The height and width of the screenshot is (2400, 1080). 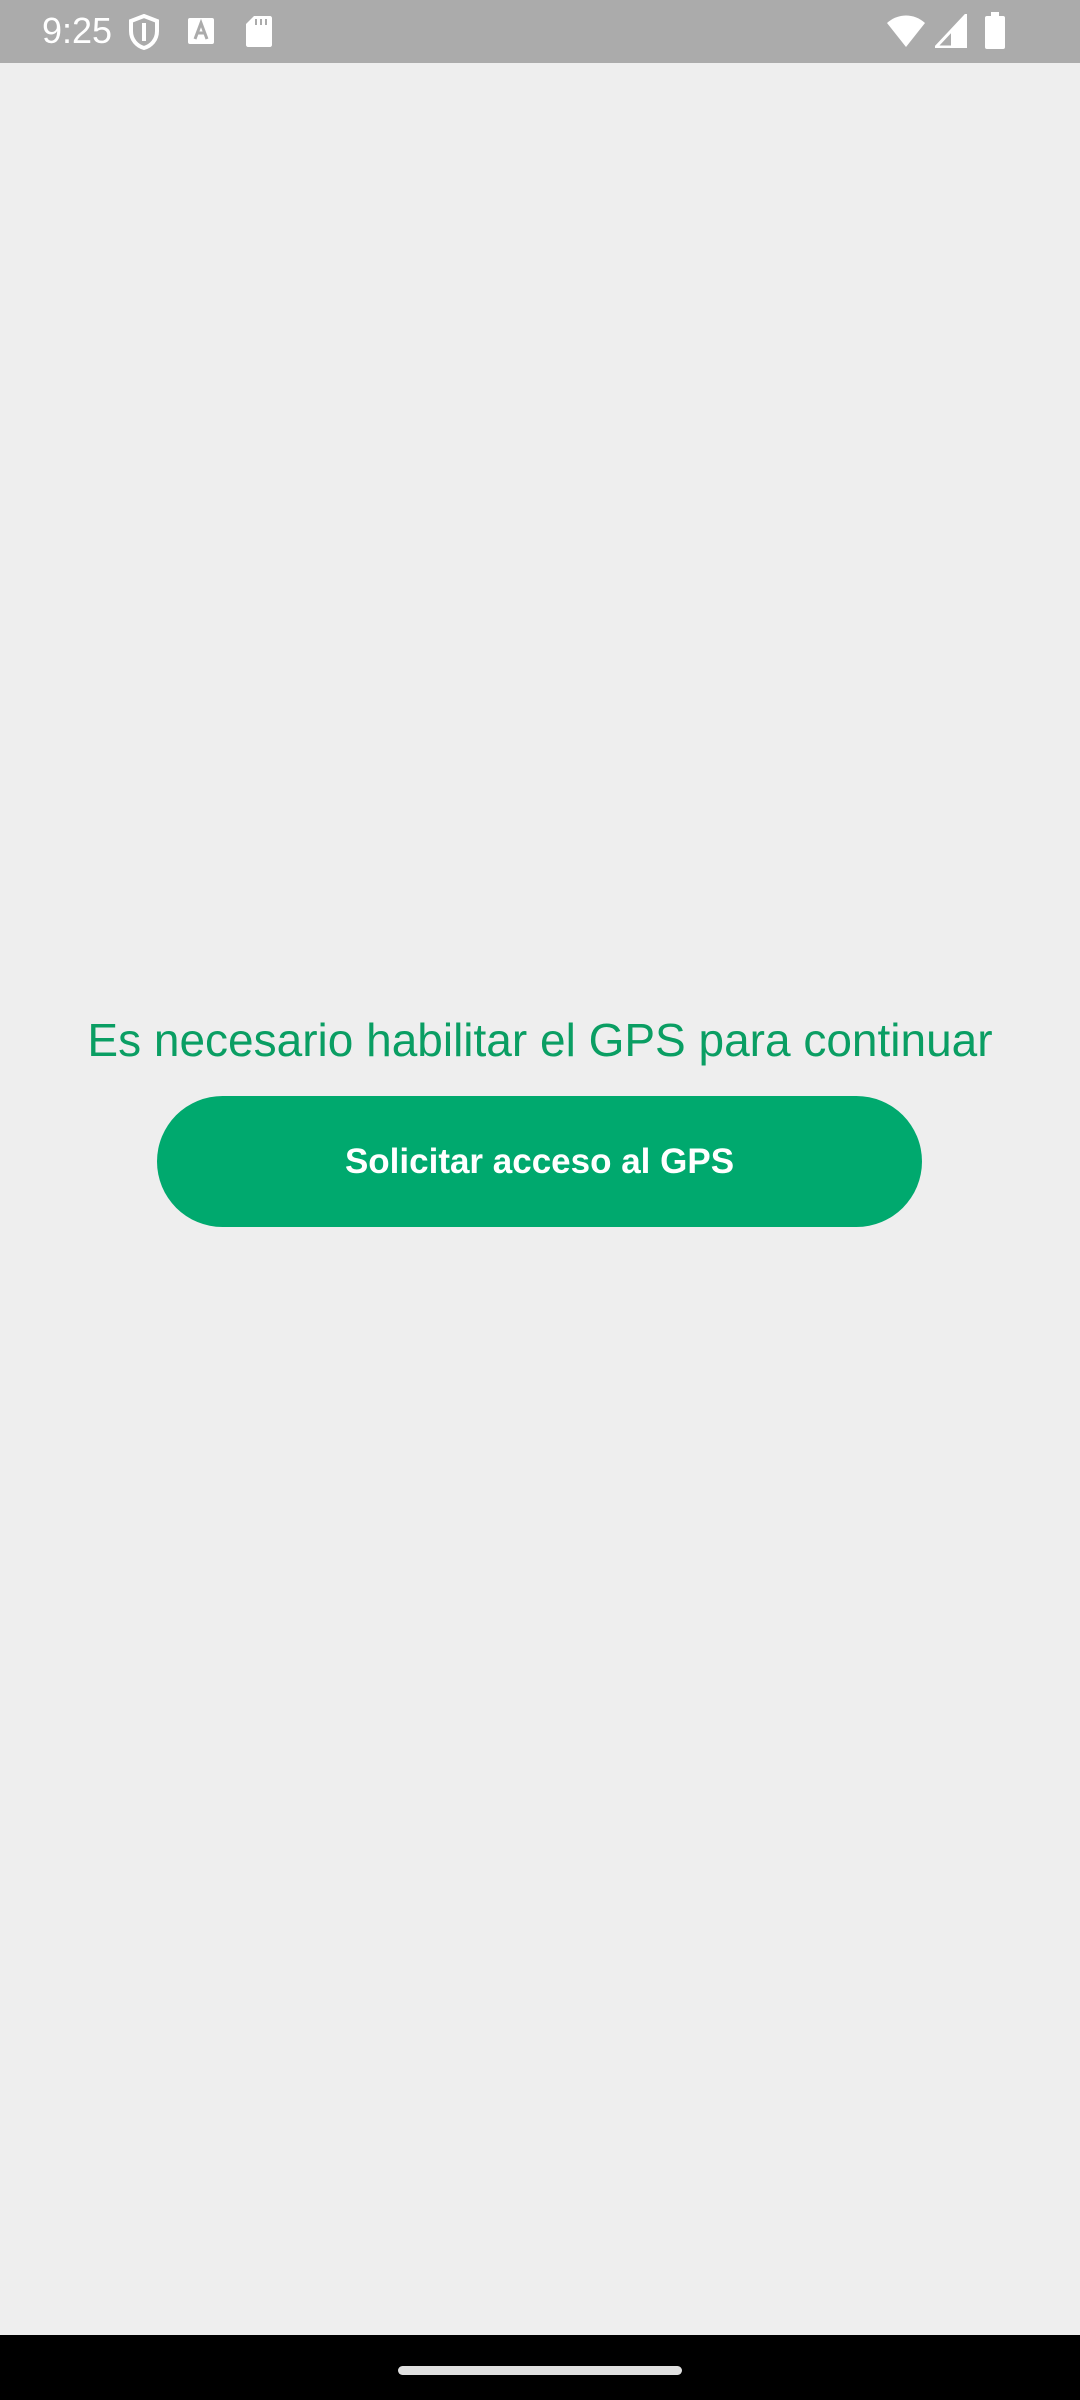 What do you see at coordinates (951, 31) in the screenshot?
I see `signal-icon` at bounding box center [951, 31].